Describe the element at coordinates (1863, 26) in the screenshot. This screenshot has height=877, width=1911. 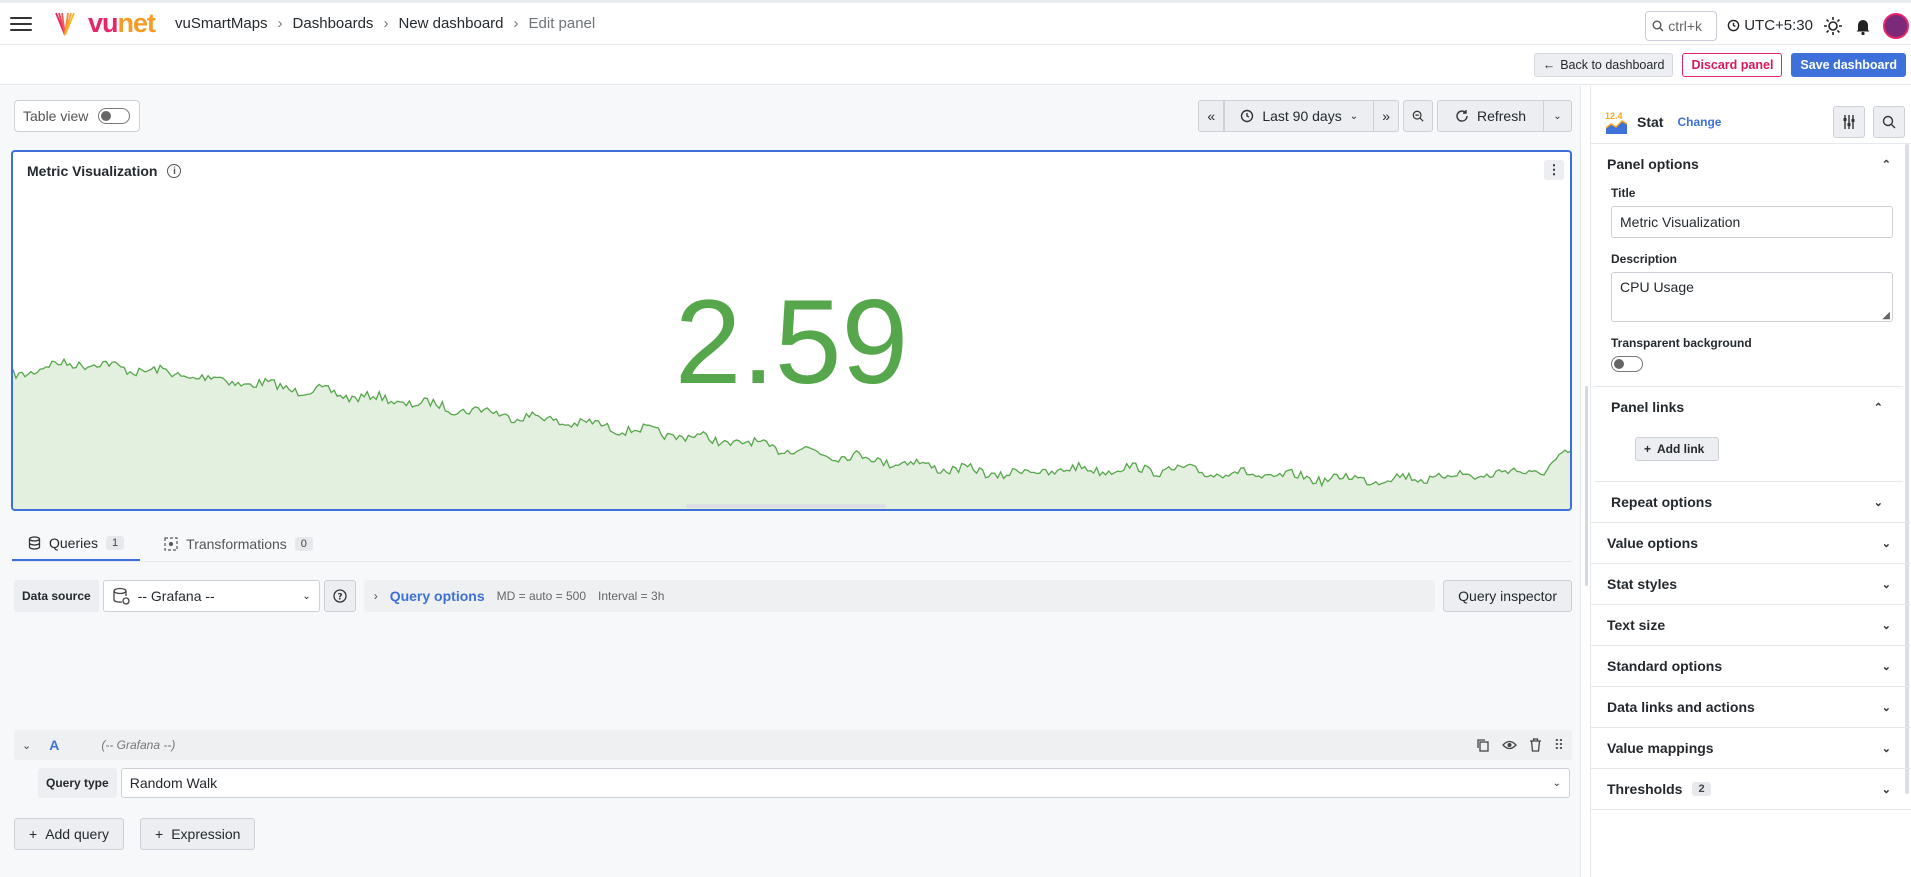
I see `bell-icon` at that location.